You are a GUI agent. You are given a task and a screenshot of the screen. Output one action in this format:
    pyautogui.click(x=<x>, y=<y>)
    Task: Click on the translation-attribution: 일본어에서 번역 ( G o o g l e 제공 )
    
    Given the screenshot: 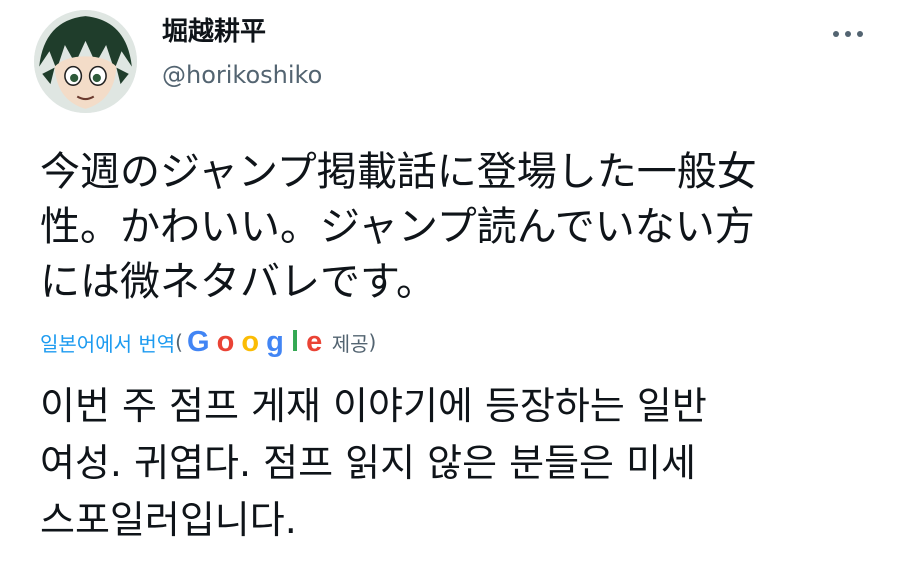 What is the action you would take?
    pyautogui.click(x=208, y=342)
    